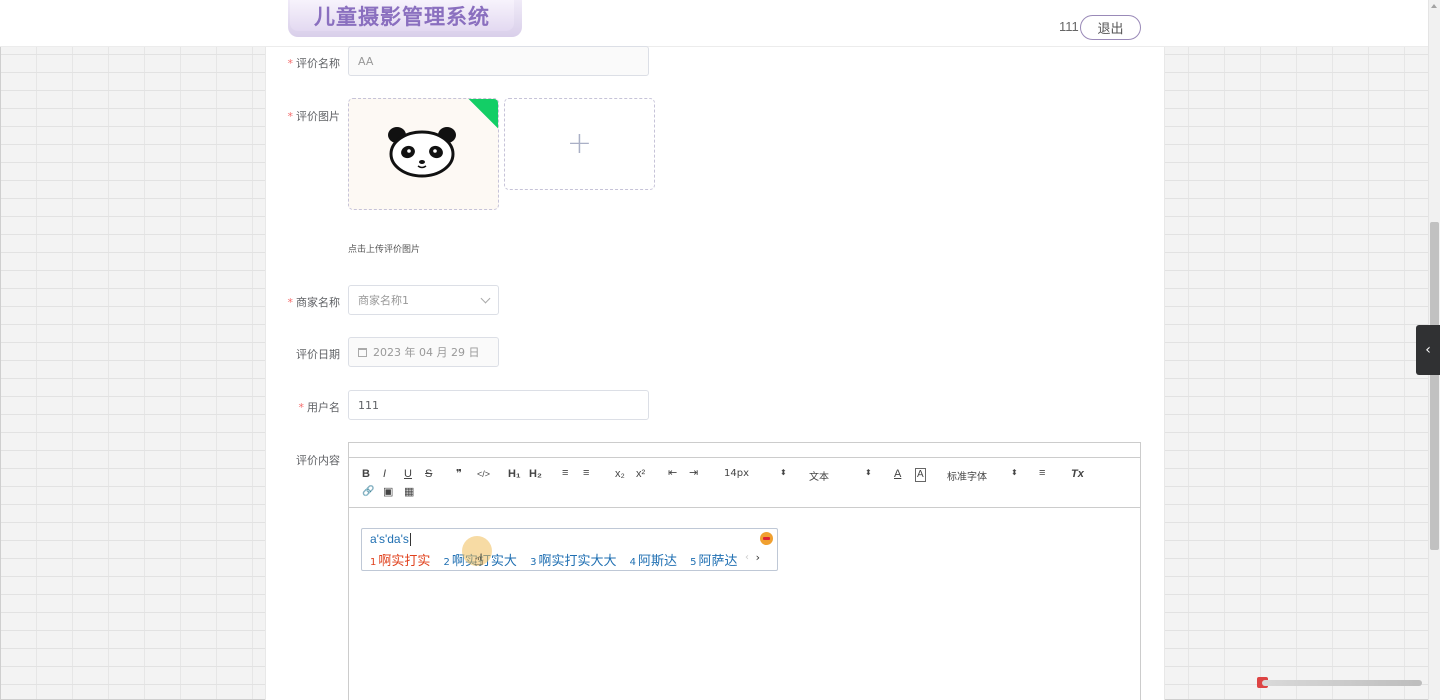 Image resolution: width=1440 pixels, height=700 pixels. I want to click on ime-candidates: 1啊实打实 2啊实打实大 3啊实打实大大 4阿斯达 5阿萨达, so click(558, 559).